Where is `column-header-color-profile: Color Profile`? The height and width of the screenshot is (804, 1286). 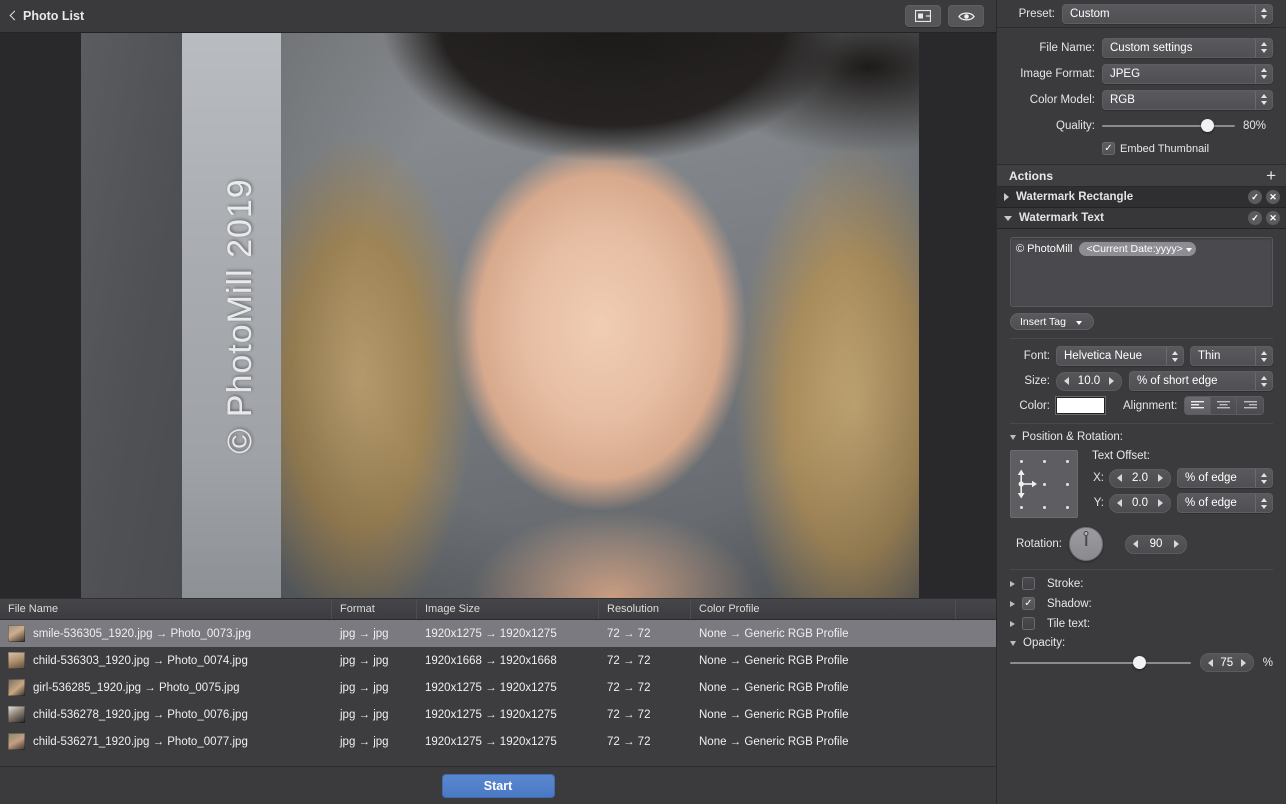 column-header-color-profile: Color Profile is located at coordinates (823, 609).